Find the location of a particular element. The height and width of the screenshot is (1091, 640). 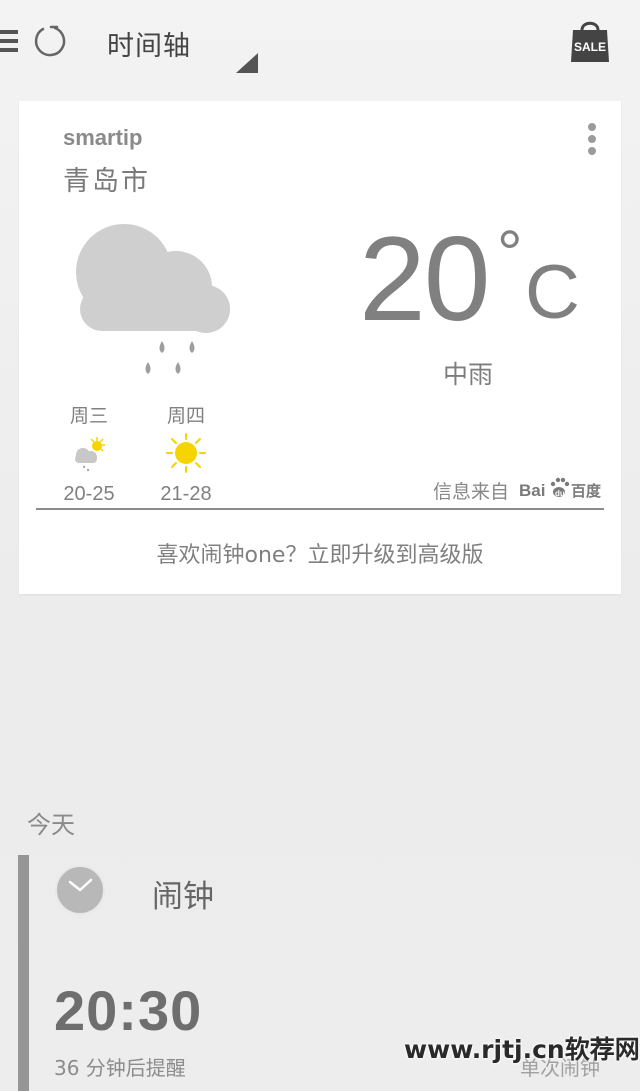

timeline-bar is located at coordinates (23, 973).